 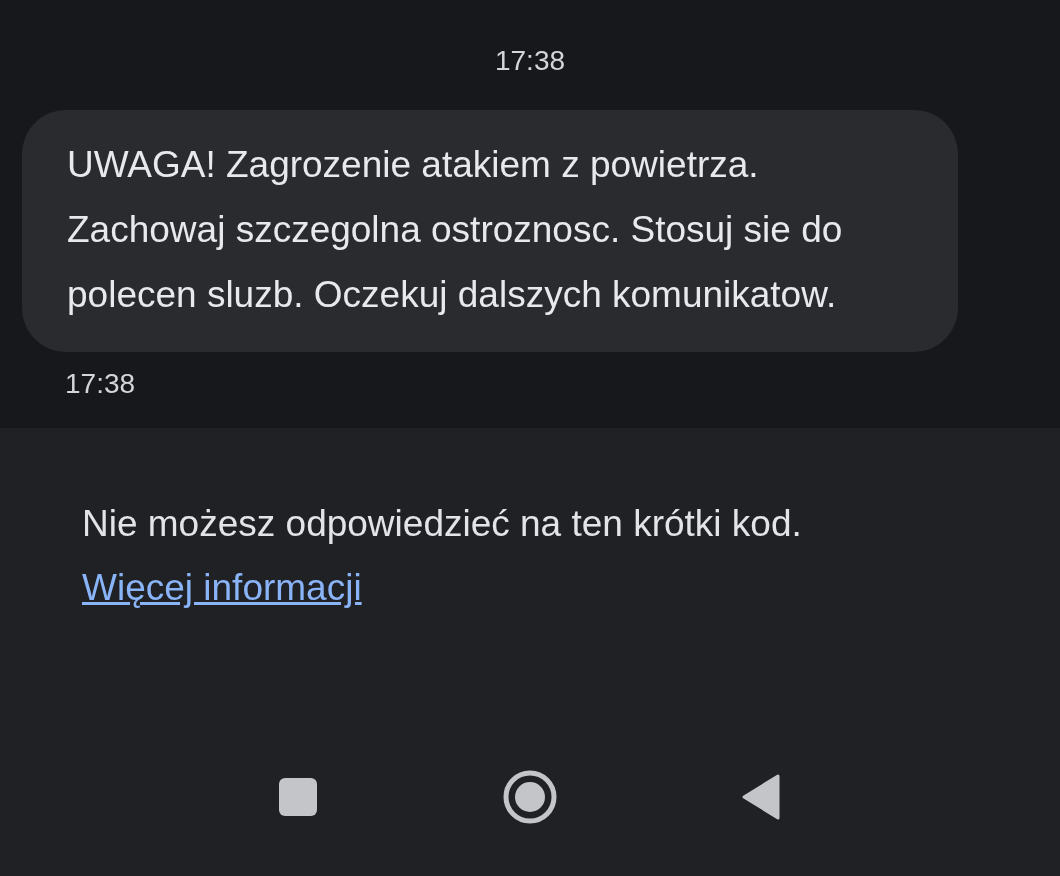 What do you see at coordinates (530, 797) in the screenshot?
I see `home-icon` at bounding box center [530, 797].